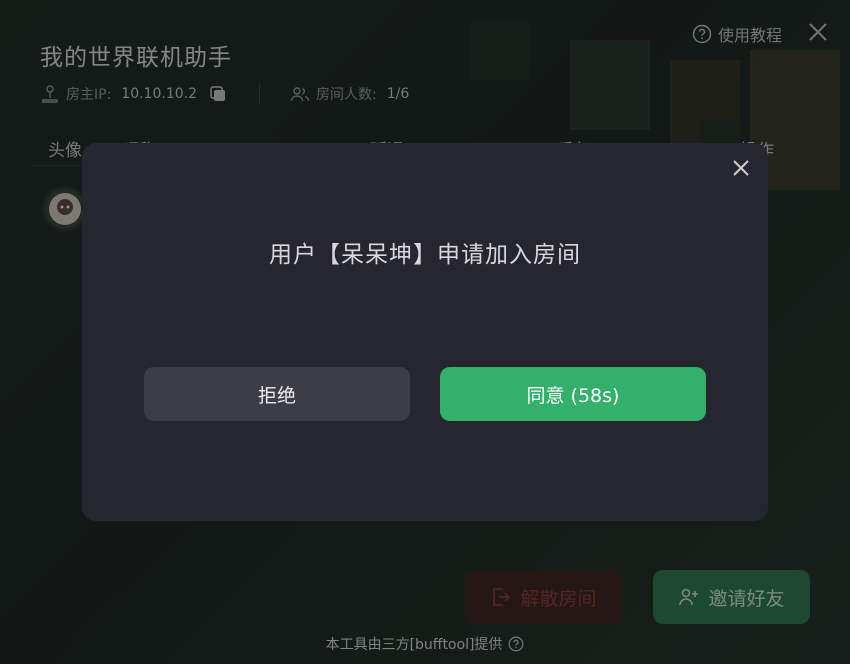  Describe the element at coordinates (425, 255) in the screenshot. I see `join-request-message: 用户【呆呆坤】申请加入房间` at that location.